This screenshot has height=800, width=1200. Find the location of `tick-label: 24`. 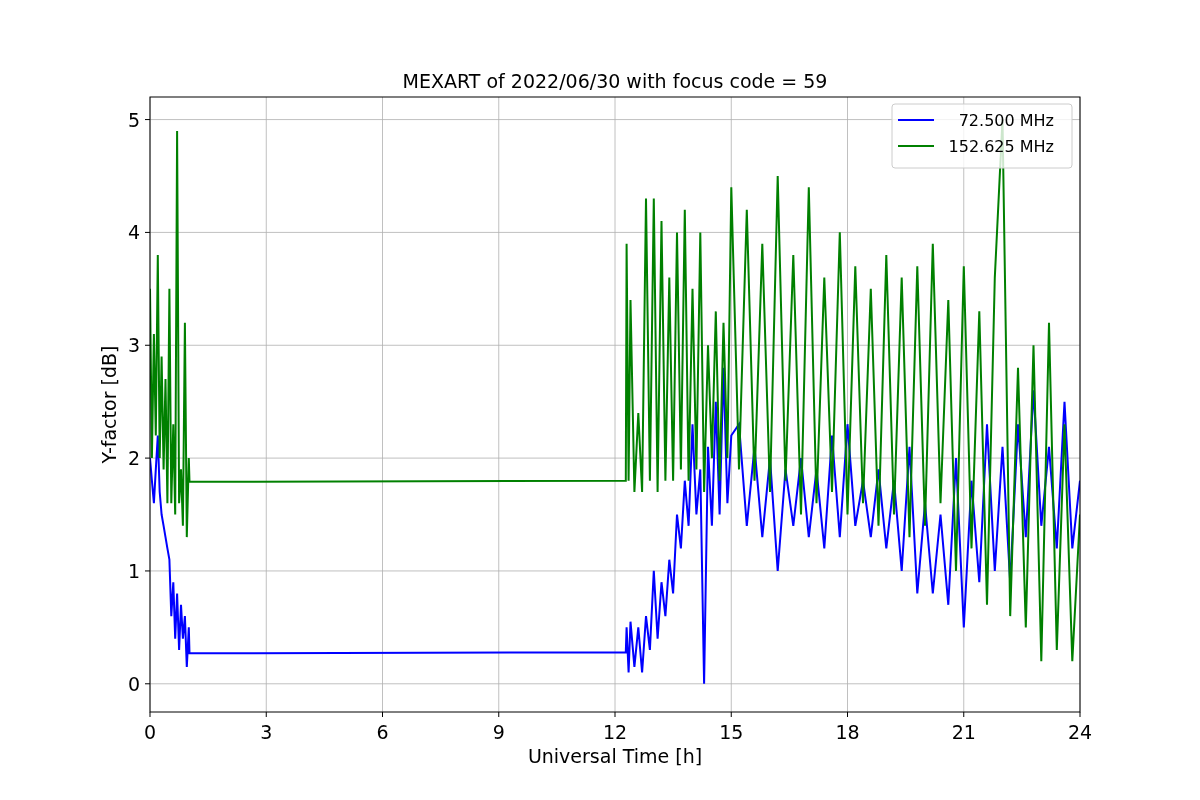

tick-label: 24 is located at coordinates (1080, 732).